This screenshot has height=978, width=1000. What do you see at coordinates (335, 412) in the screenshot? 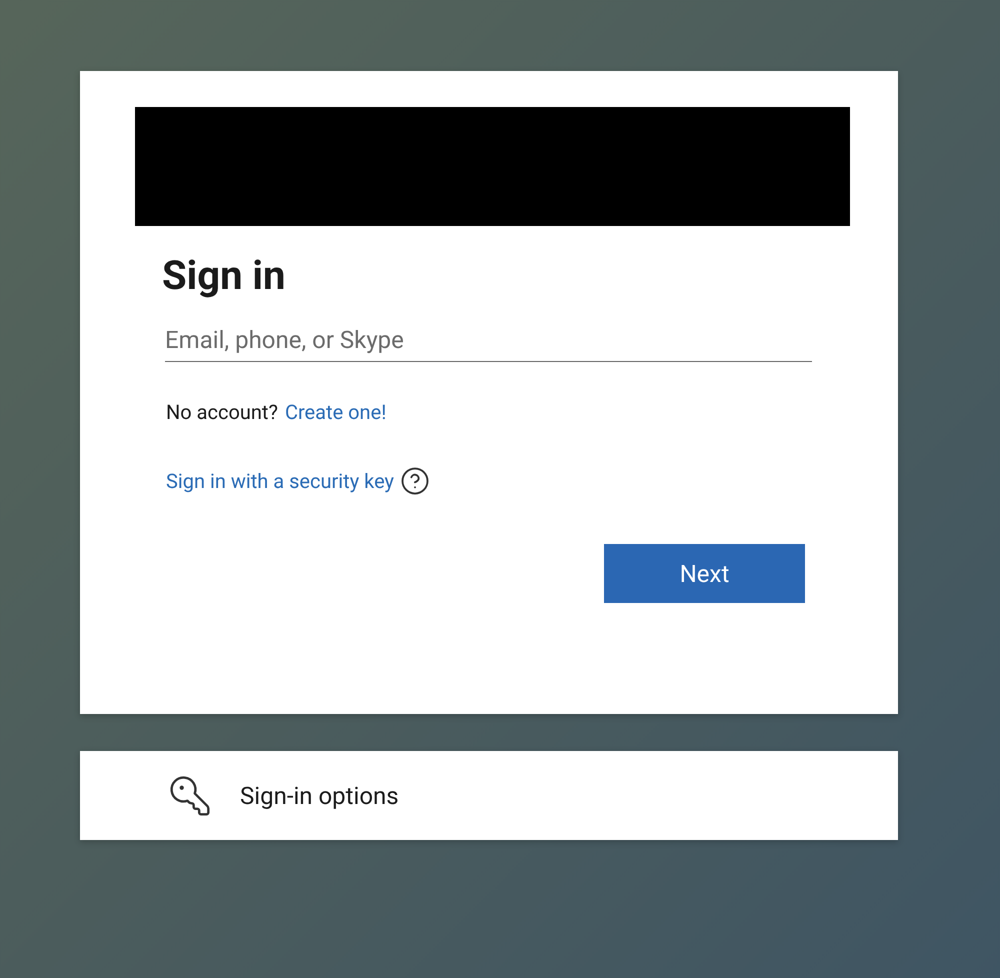
I see `create-account-link: Create one!` at bounding box center [335, 412].